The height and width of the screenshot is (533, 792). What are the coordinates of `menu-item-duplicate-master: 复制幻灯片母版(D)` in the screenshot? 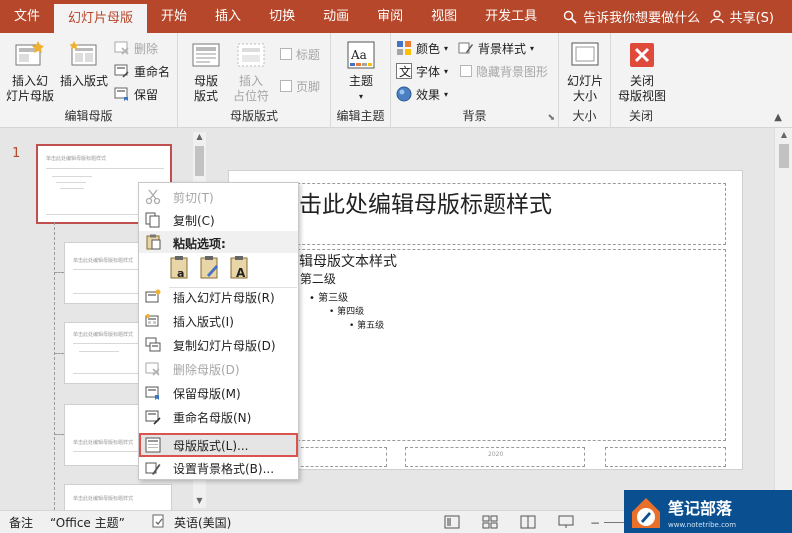 It's located at (218, 345).